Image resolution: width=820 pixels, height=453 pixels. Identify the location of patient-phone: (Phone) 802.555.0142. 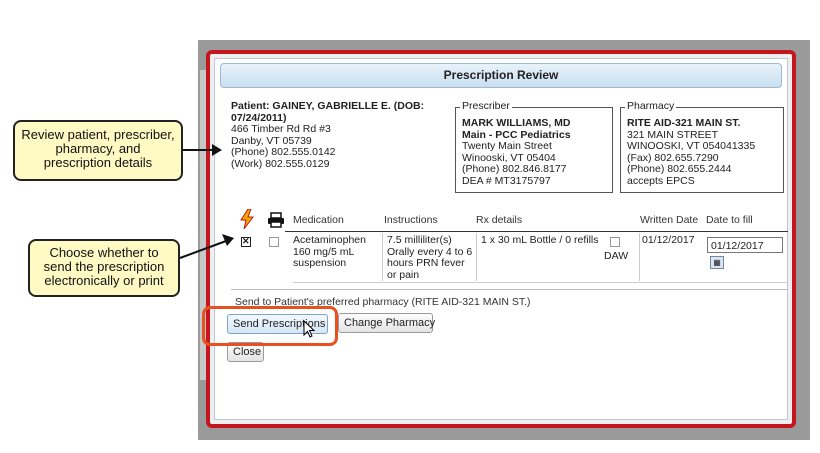
(283, 152).